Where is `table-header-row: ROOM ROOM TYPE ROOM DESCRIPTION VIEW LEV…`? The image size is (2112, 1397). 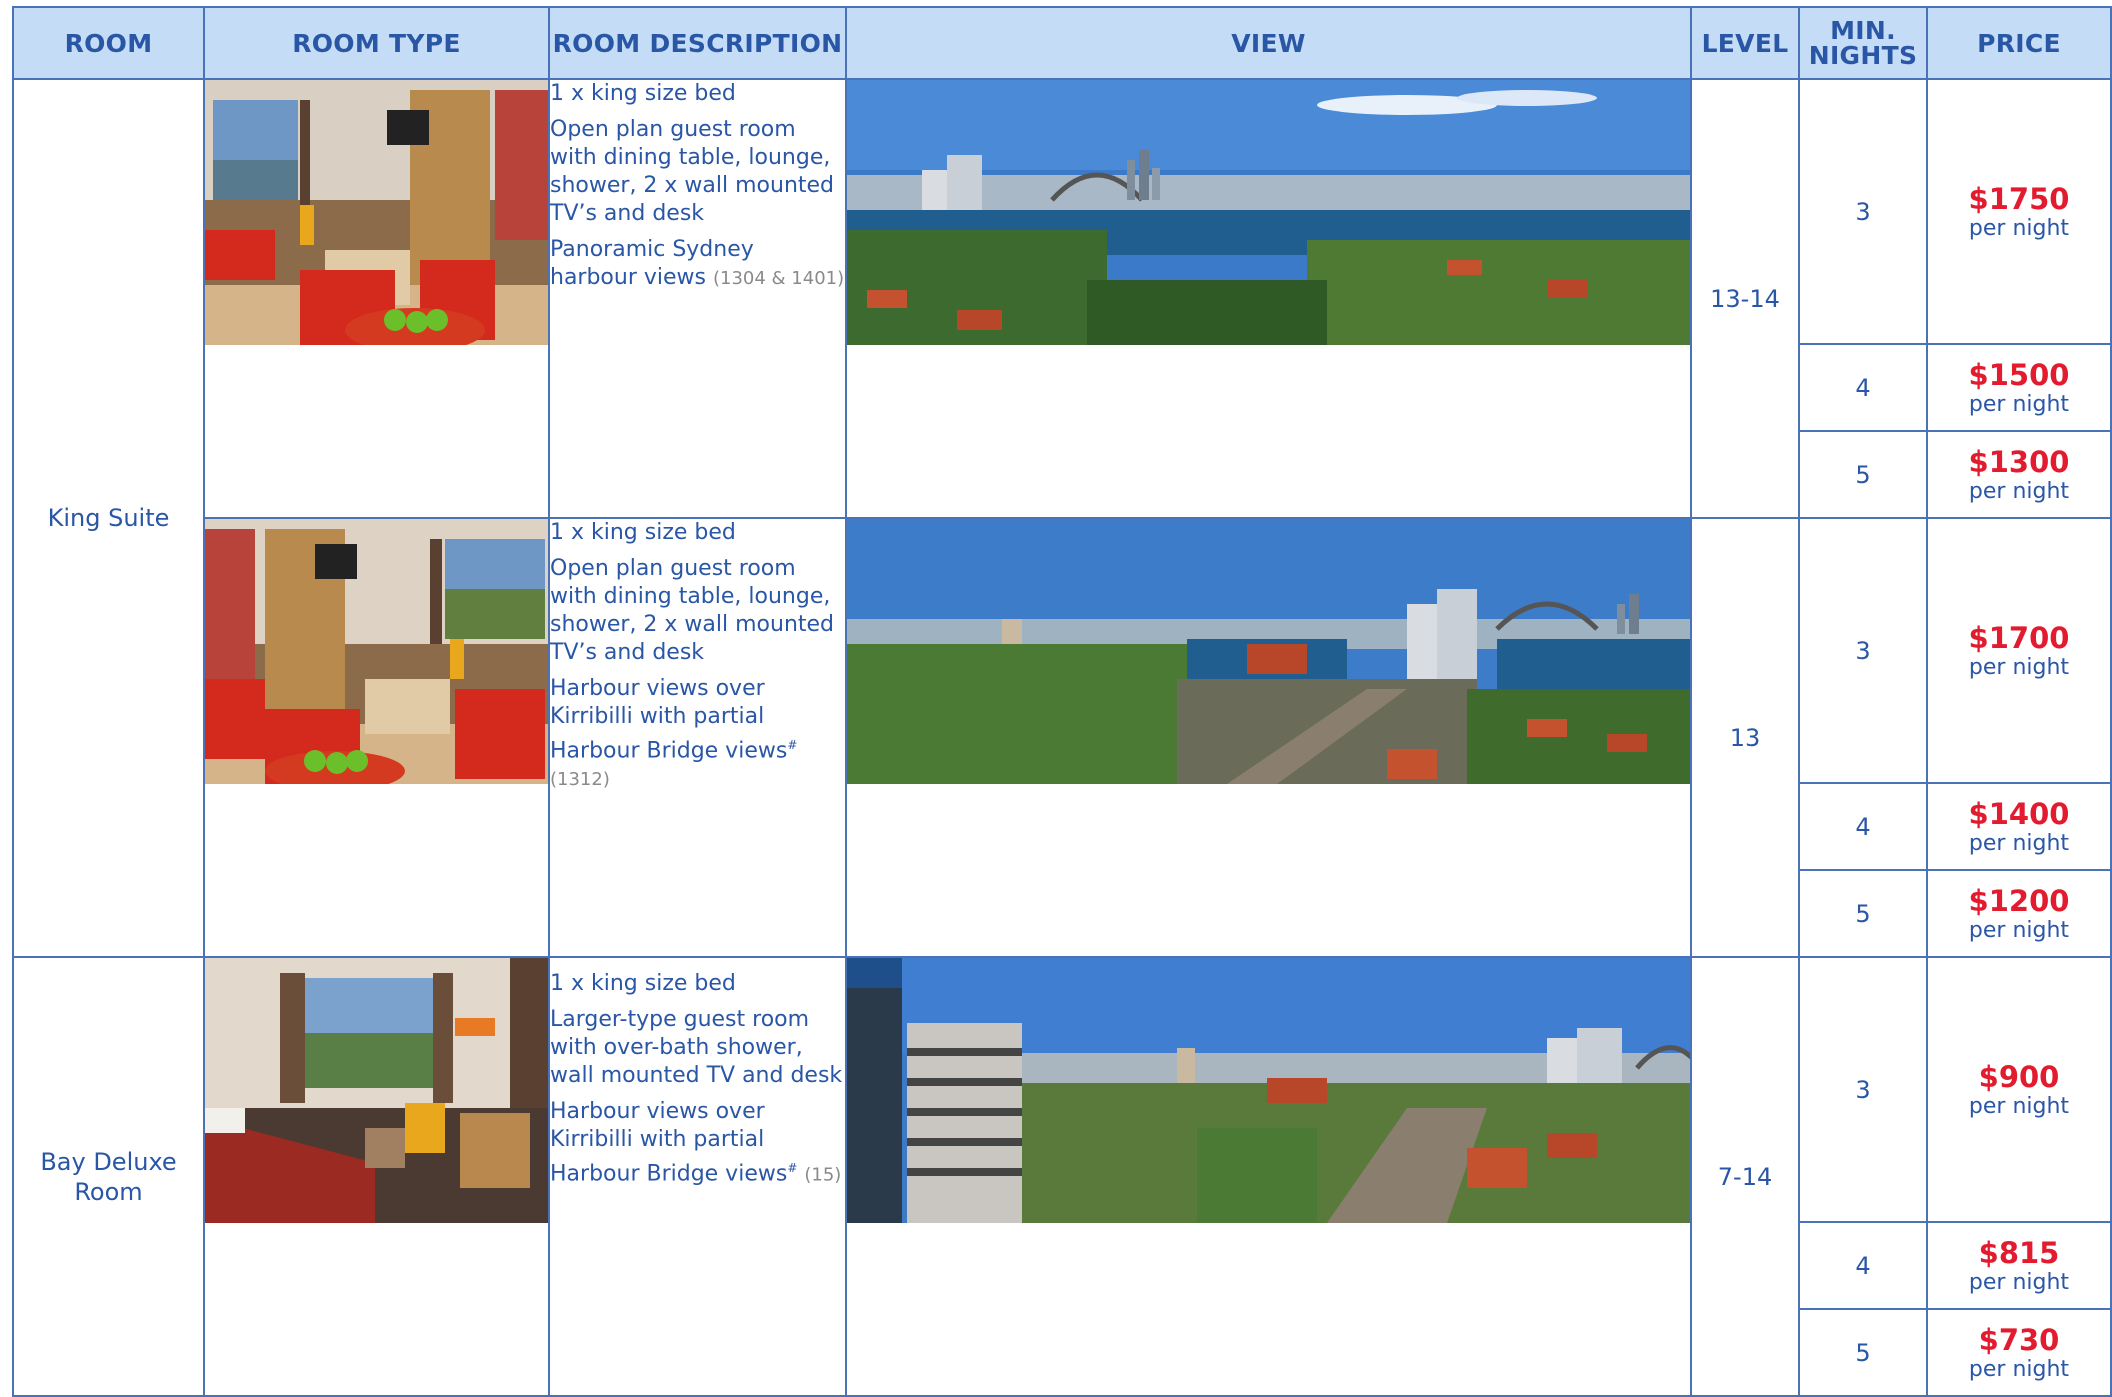
table-header-row: ROOM ROOM TYPE ROOM DESCRIPTION VIEW LEV… is located at coordinates (1062, 43).